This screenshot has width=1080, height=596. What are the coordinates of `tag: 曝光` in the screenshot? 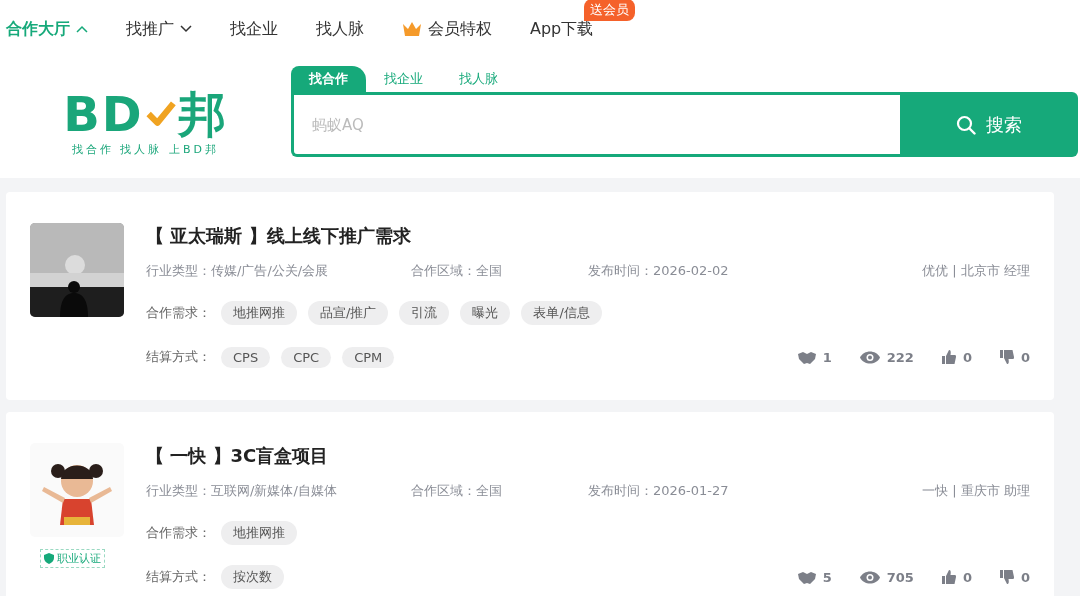 It's located at (485, 313).